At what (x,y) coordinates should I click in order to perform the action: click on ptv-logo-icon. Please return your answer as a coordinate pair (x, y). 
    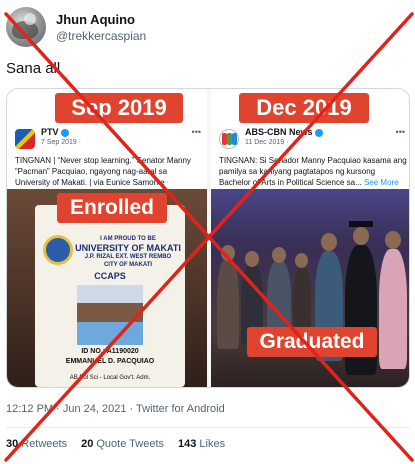
    Looking at the image, I should click on (25, 139).